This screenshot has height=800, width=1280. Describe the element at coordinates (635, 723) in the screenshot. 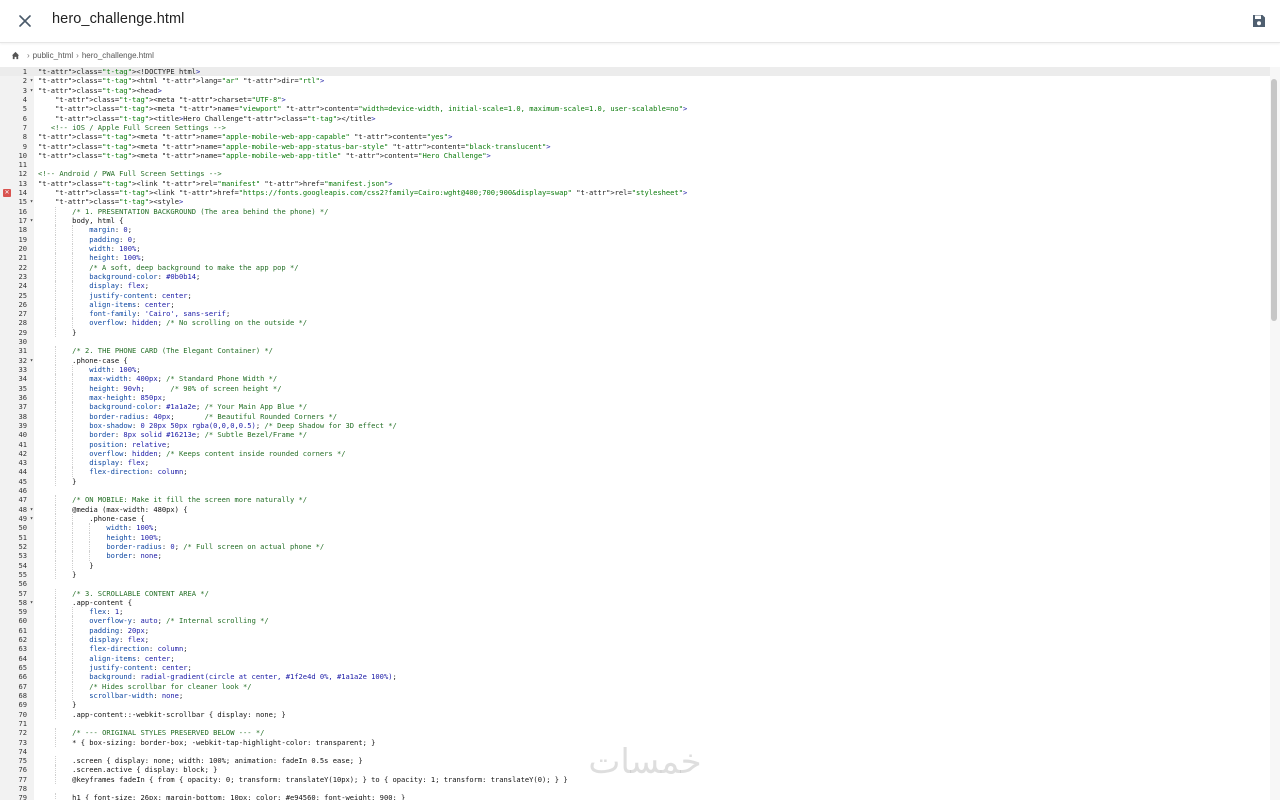

I see `code-line: 71` at that location.